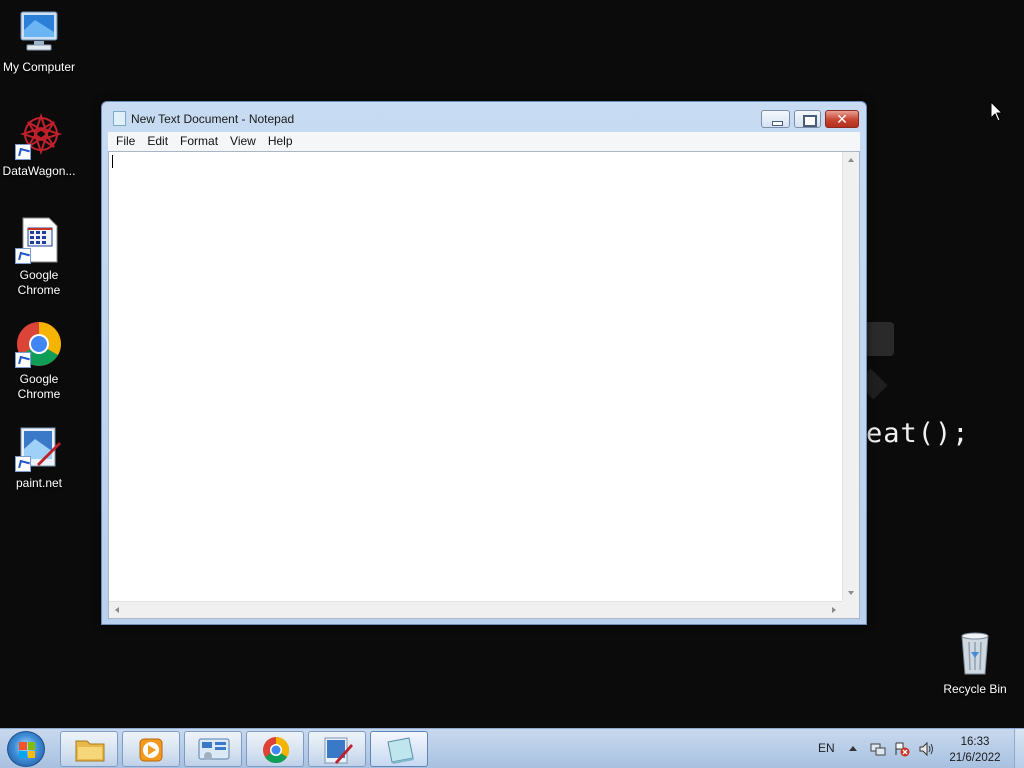 Image resolution: width=1024 pixels, height=768 pixels. What do you see at coordinates (484, 117) in the screenshot?
I see `title-bar: New Text Document - Notepad ✕` at bounding box center [484, 117].